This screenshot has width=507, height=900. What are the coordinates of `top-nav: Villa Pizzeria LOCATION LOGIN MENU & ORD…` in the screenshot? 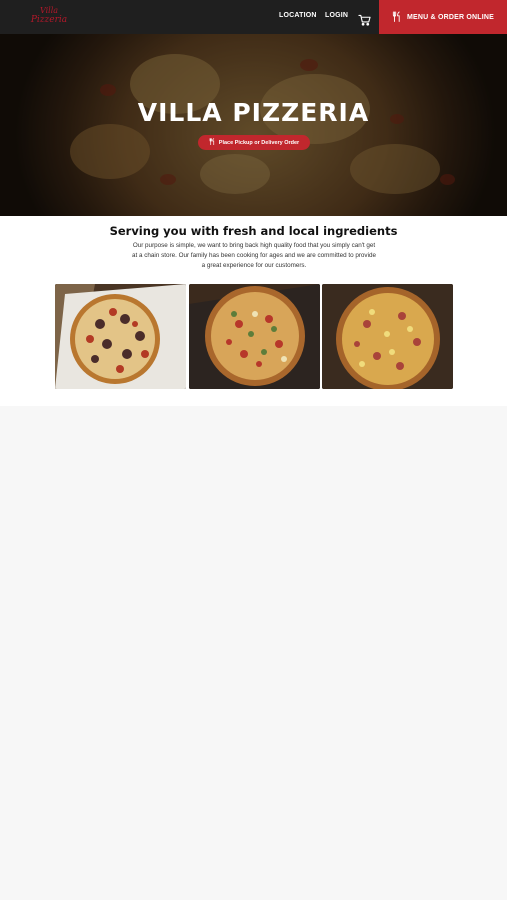 It's located at (253, 17).